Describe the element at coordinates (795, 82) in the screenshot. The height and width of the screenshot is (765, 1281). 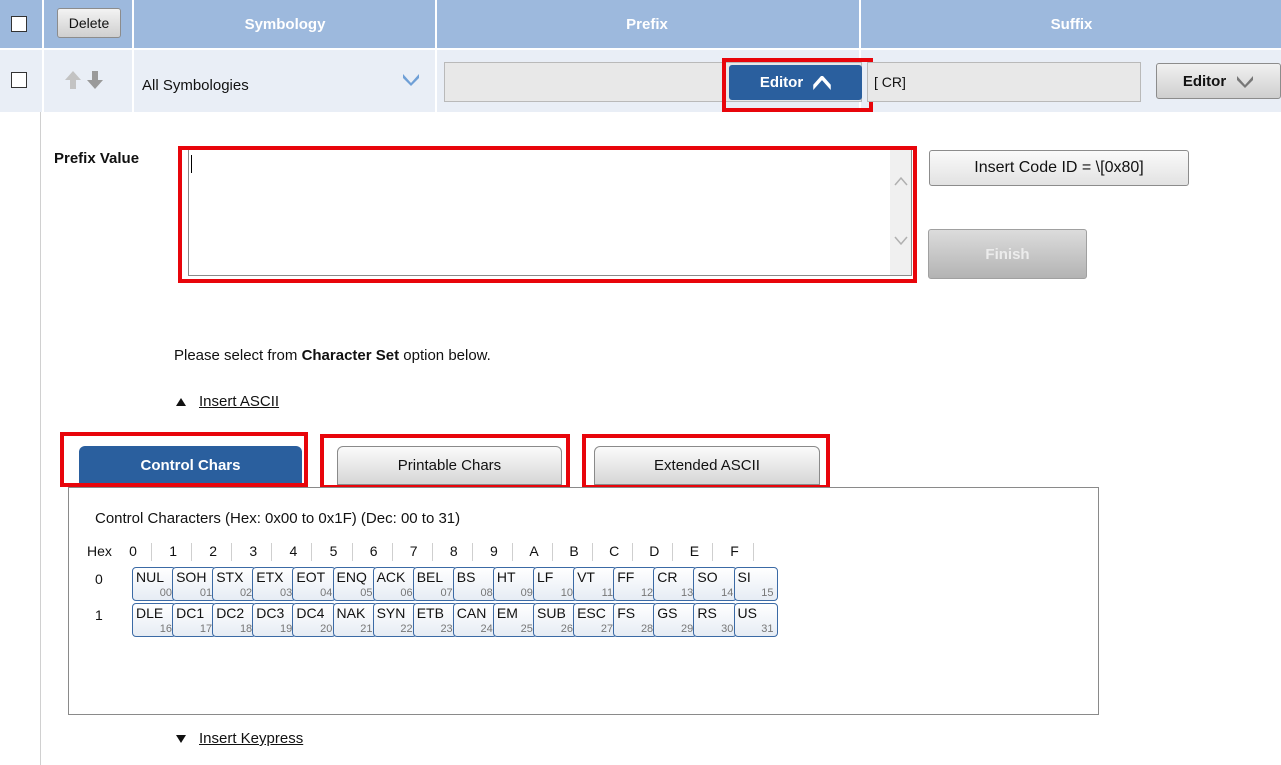
I see `prefix-editor-button: Editor` at that location.